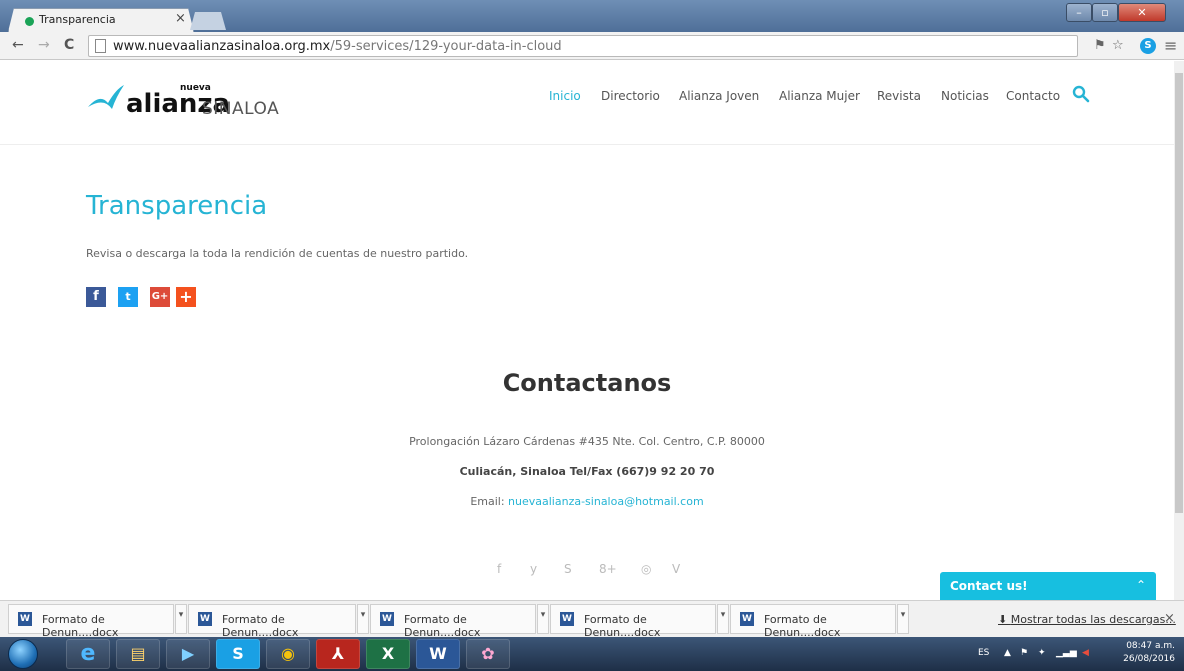 The height and width of the screenshot is (671, 1184). What do you see at coordinates (208, 21) in the screenshot?
I see `new-tab-button` at bounding box center [208, 21].